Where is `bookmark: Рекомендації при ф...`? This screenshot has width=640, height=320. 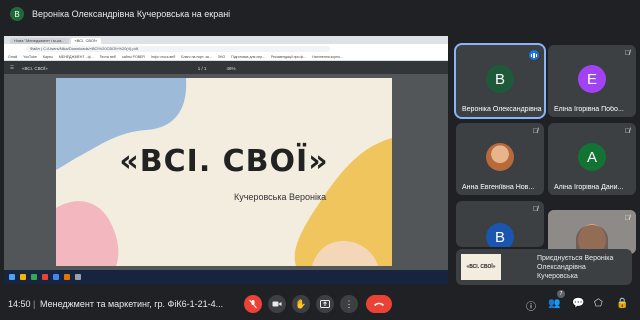
bookmark: Рекомендації при ф... is located at coordinates (289, 56).